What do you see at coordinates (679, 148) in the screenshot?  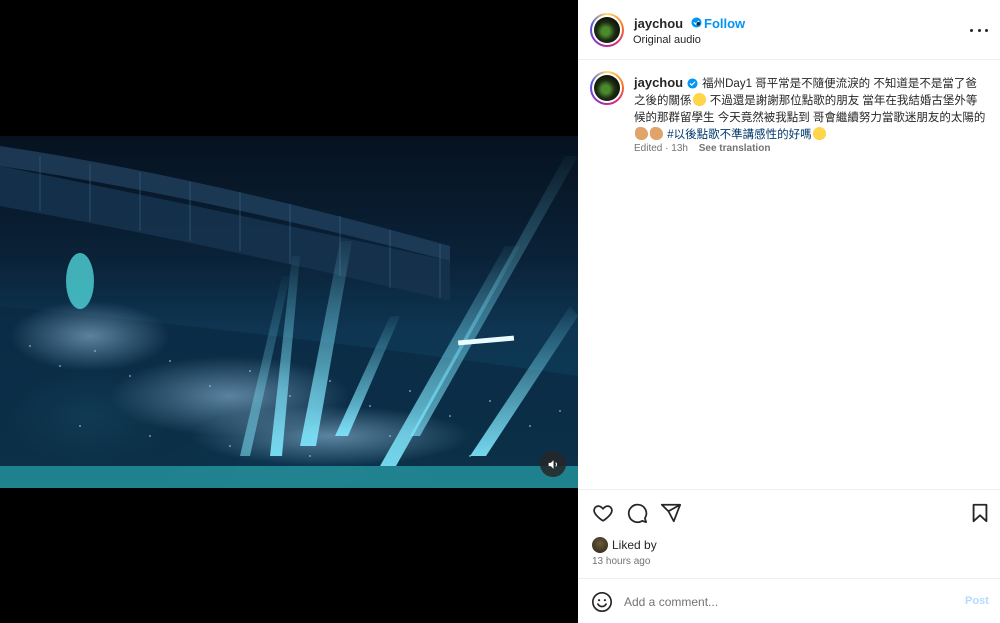 I see `edited-time: 13h` at bounding box center [679, 148].